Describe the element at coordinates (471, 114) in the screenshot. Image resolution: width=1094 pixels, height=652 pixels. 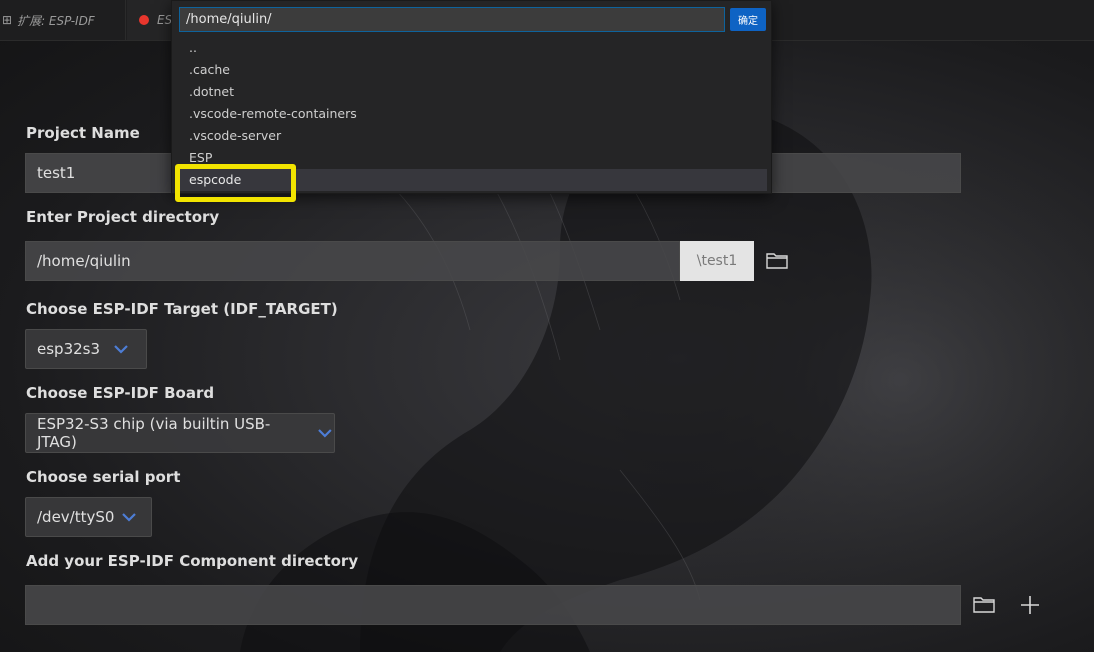
I see `list-item-vscode-remote-containers: .vscode-remote-containers` at that location.